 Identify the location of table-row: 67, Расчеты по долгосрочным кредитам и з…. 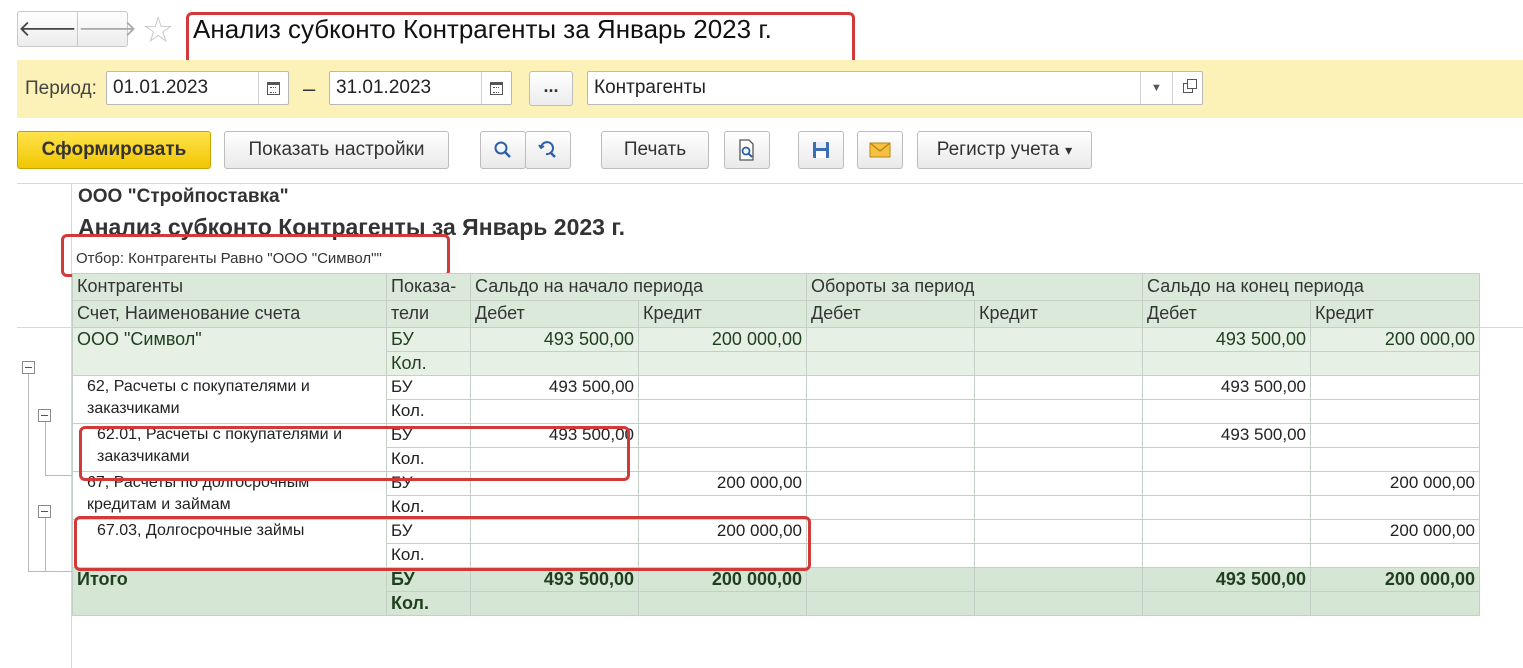
(776, 495).